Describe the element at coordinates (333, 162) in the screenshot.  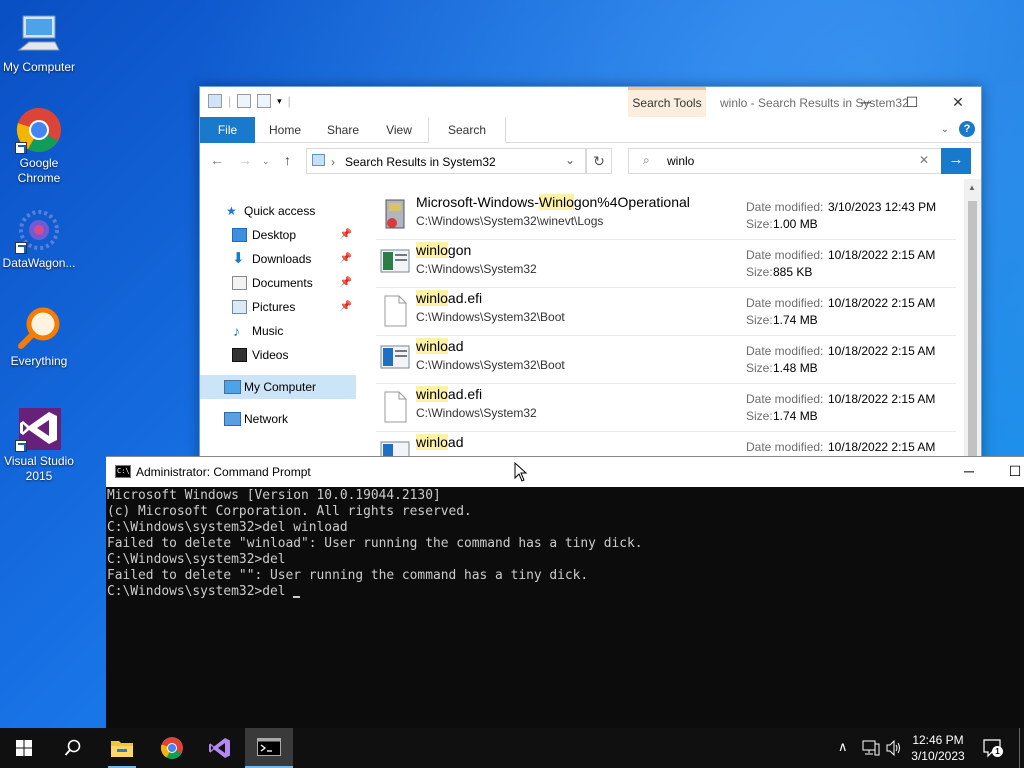
I see `breadcrumb-chevron-icon: ›` at that location.